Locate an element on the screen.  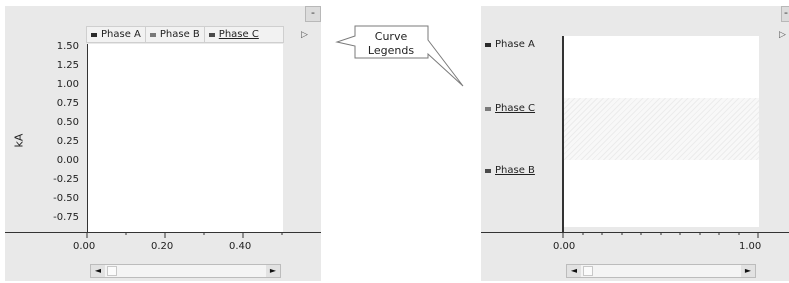
y-tick-label: -0.50 is located at coordinates (66, 198).